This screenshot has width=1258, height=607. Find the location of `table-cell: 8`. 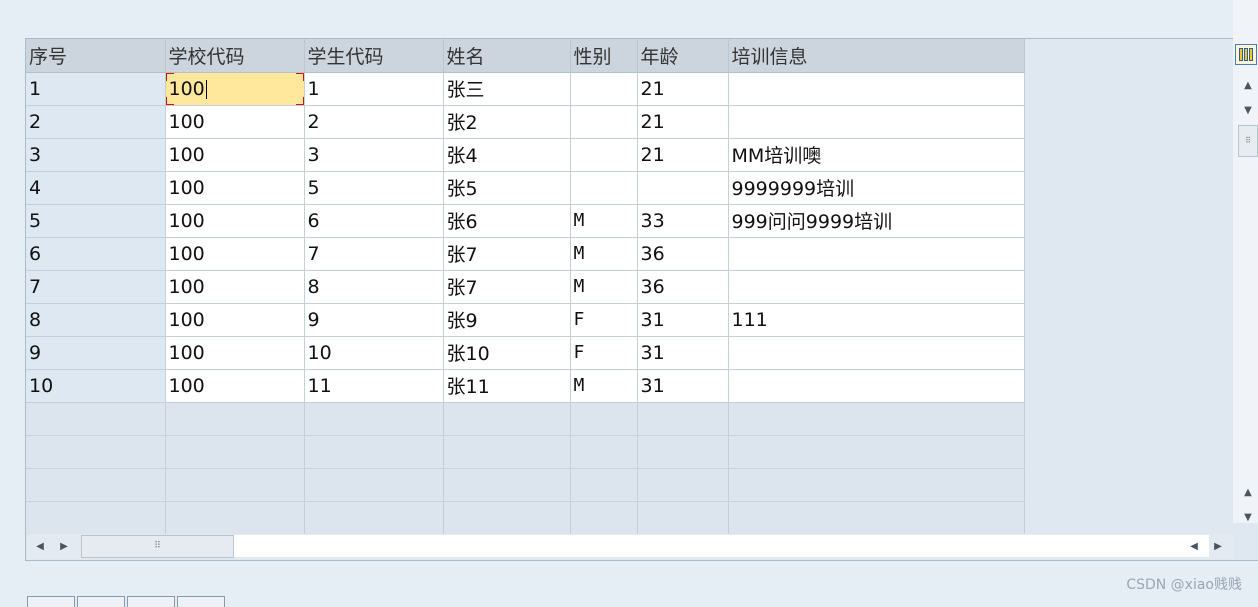

table-cell: 8 is located at coordinates (374, 287).